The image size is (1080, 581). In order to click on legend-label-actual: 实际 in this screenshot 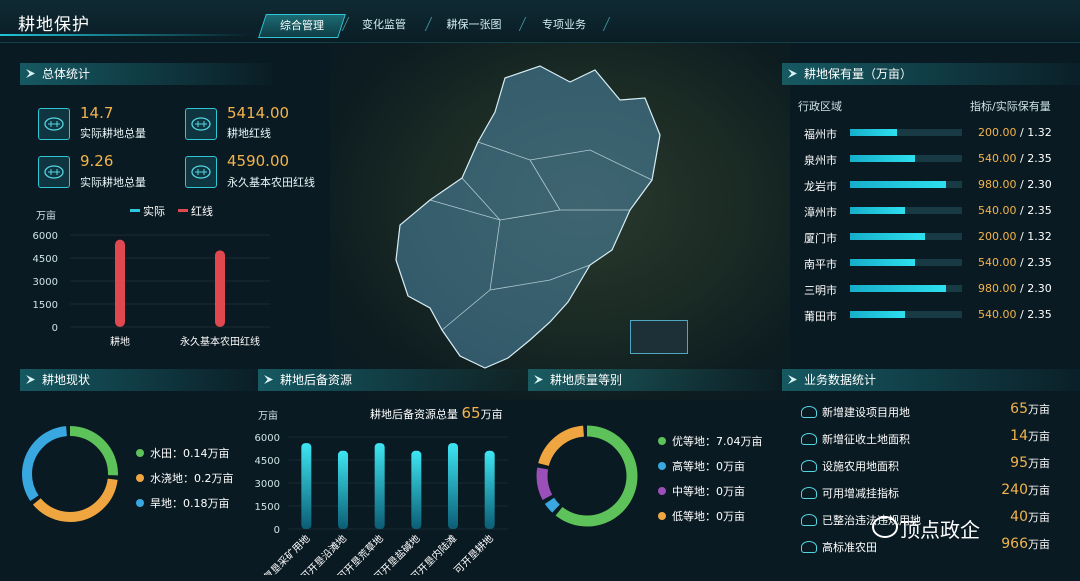, I will do `click(154, 211)`.